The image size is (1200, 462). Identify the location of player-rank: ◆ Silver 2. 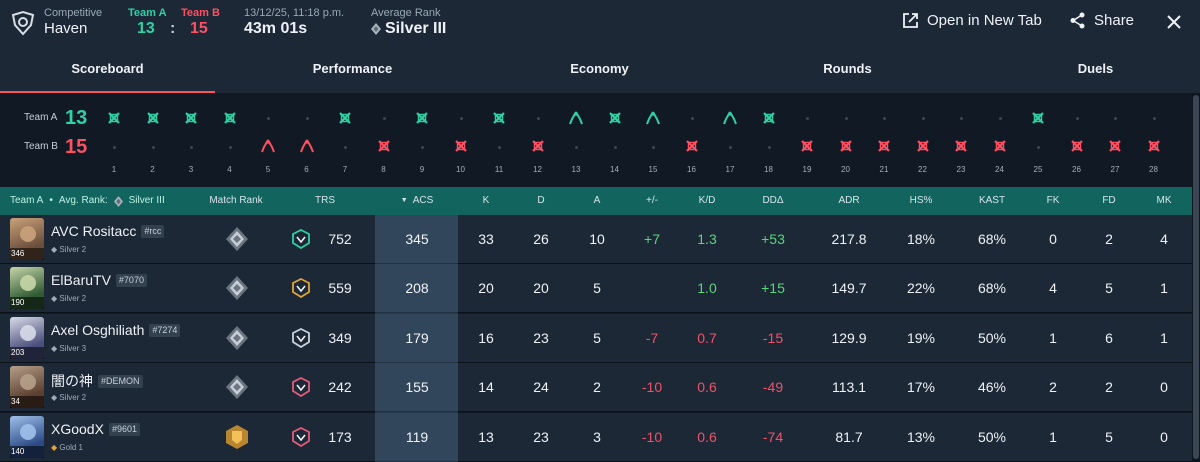
(68, 249).